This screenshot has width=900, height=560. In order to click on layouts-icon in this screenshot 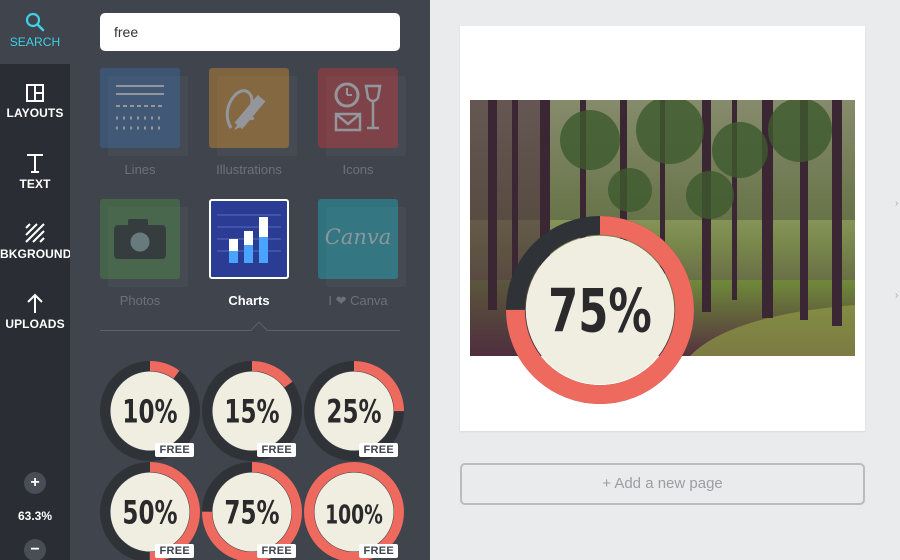, I will do `click(35, 93)`.